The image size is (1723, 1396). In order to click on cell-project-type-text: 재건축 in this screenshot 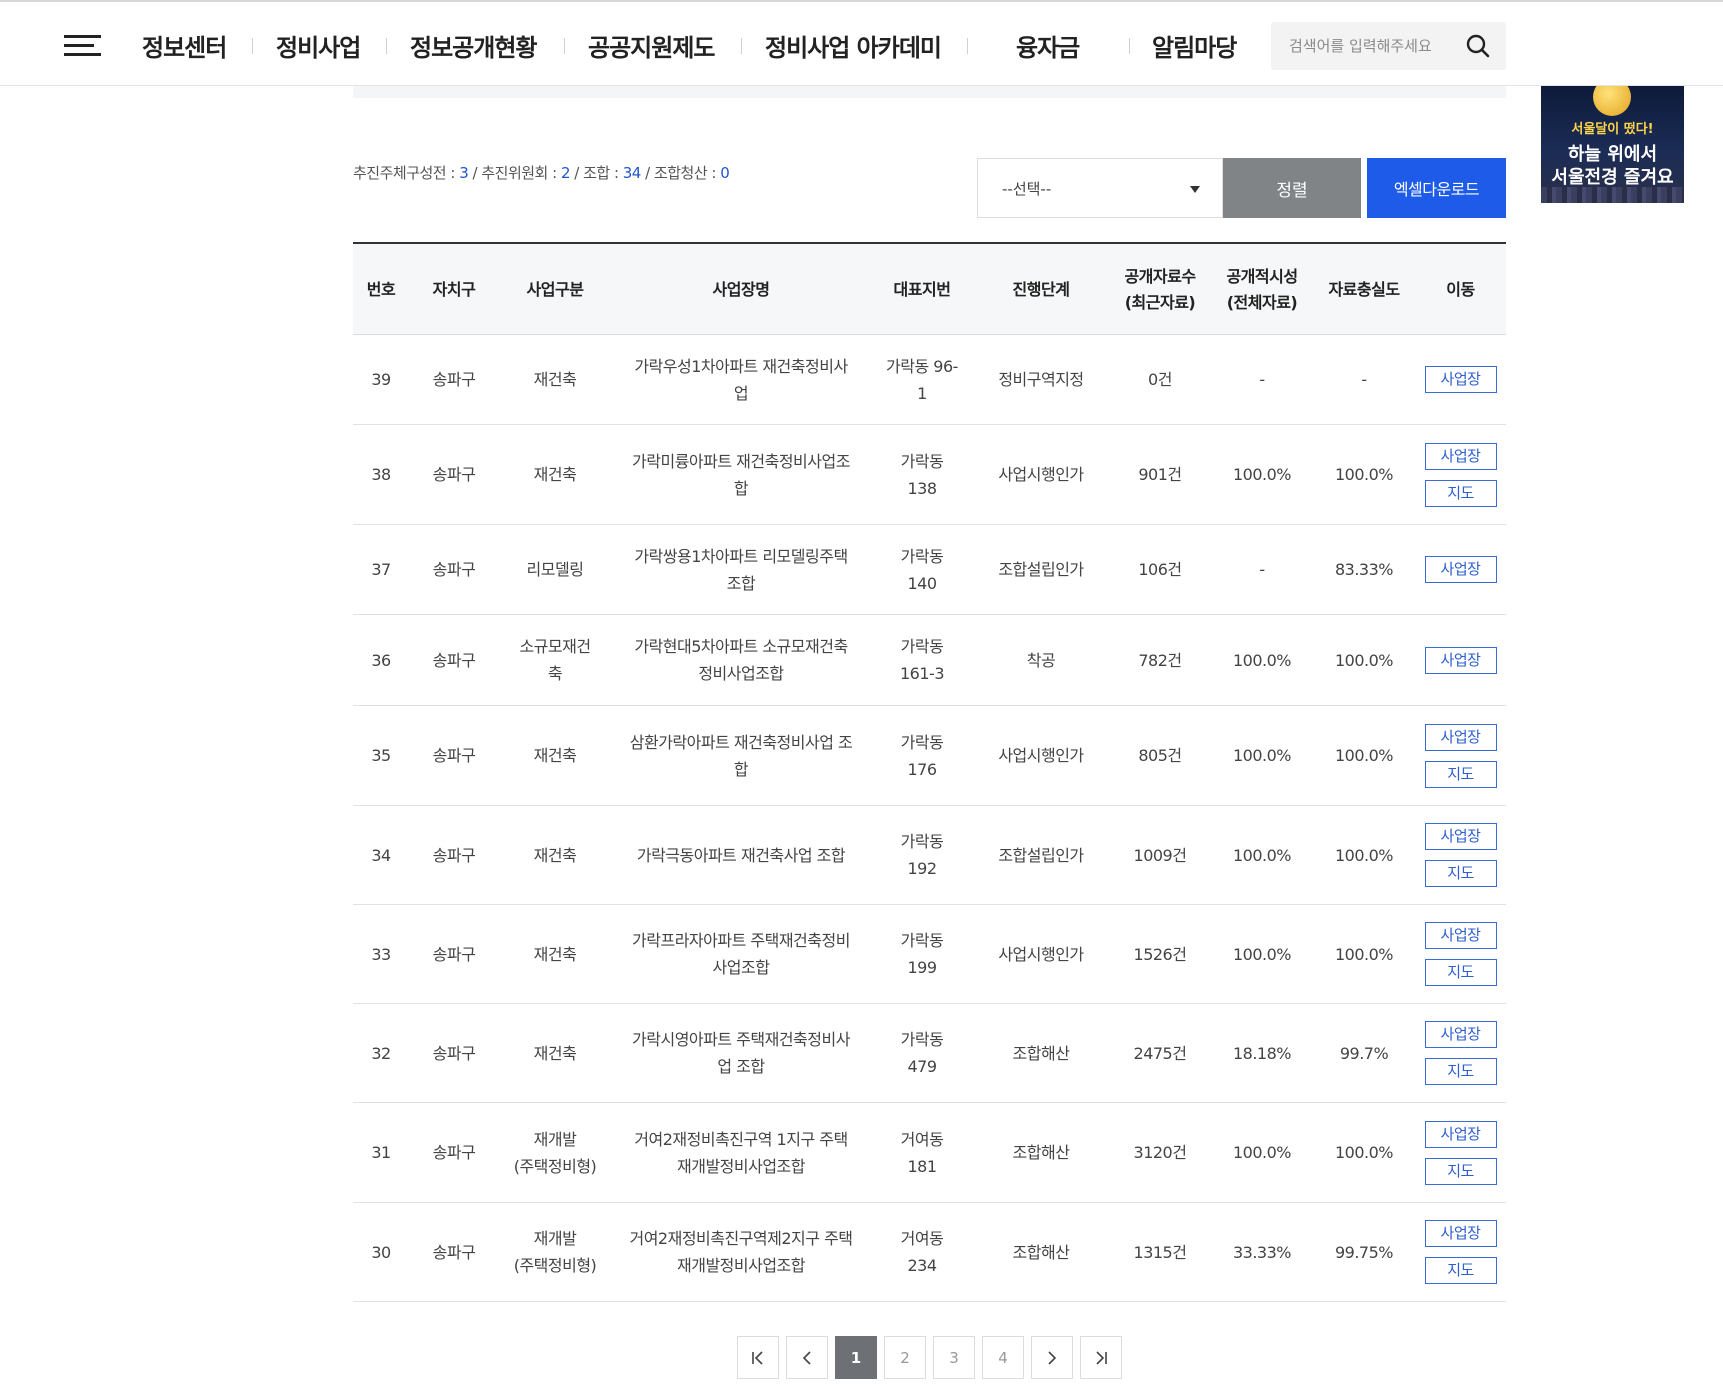, I will do `click(555, 1053)`.